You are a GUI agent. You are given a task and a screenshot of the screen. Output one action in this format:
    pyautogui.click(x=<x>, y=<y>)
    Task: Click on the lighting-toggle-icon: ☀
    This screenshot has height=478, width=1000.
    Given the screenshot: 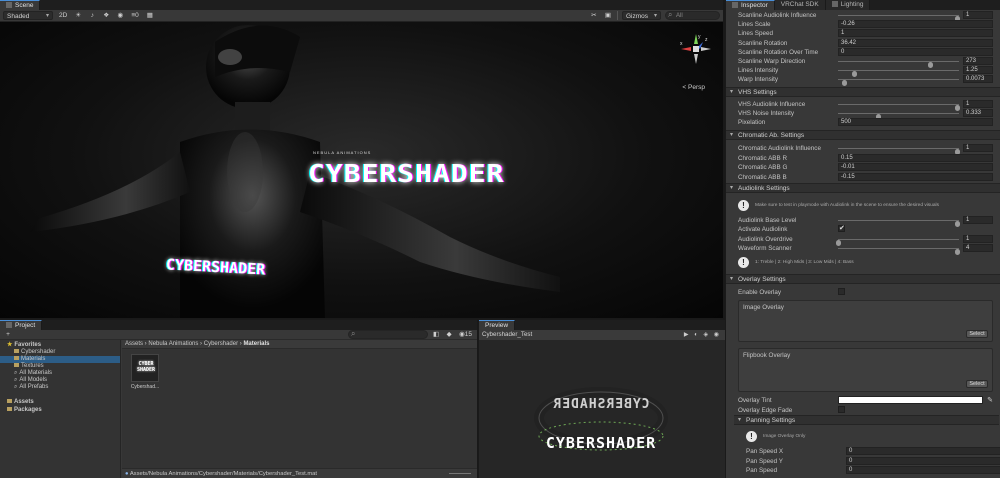 What is the action you would take?
    pyautogui.click(x=78, y=15)
    